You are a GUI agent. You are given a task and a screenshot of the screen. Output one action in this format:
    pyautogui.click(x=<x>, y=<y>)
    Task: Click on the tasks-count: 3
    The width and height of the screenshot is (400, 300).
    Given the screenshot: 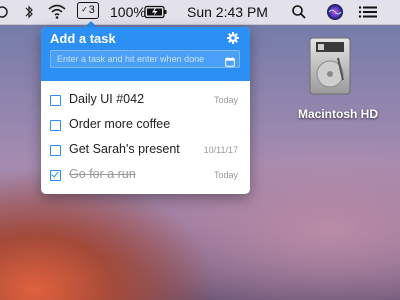 What is the action you would take?
    pyautogui.click(x=91, y=10)
    